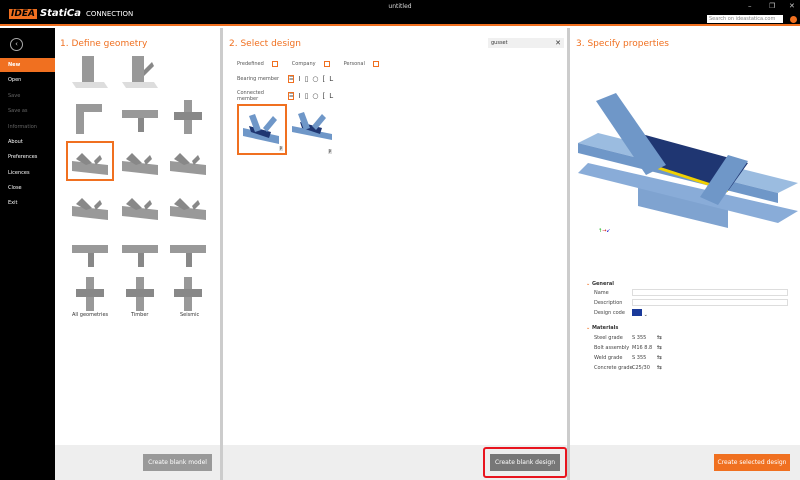  What do you see at coordinates (642, 348) in the screenshot?
I see `bolt-assembly-value: M16 8.8` at bounding box center [642, 348].